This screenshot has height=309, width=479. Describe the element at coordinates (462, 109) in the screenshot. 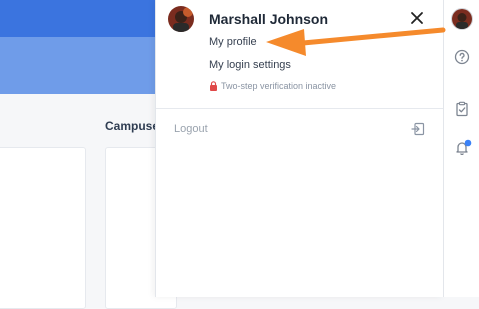

I see `clipboard-check-icon` at that location.